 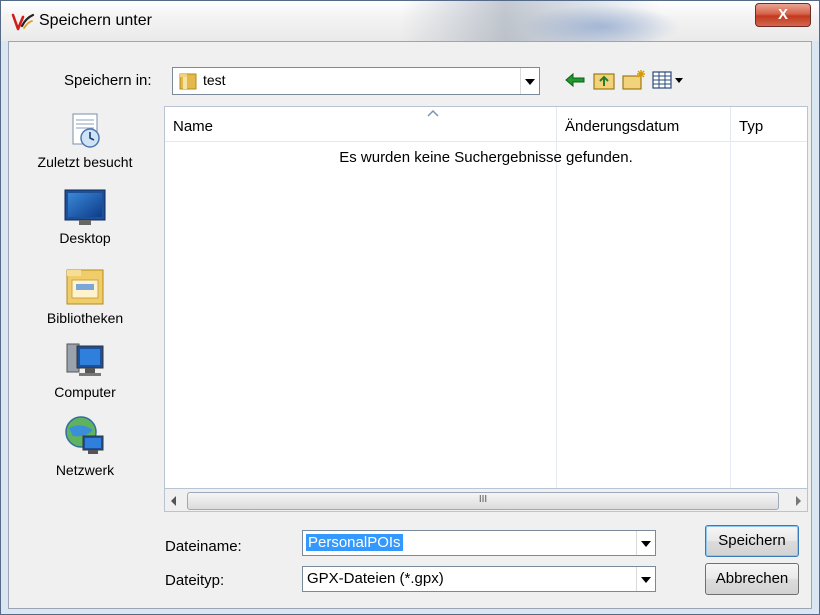 I want to click on place-libraries: Bibliotheken, so click(x=85, y=295).